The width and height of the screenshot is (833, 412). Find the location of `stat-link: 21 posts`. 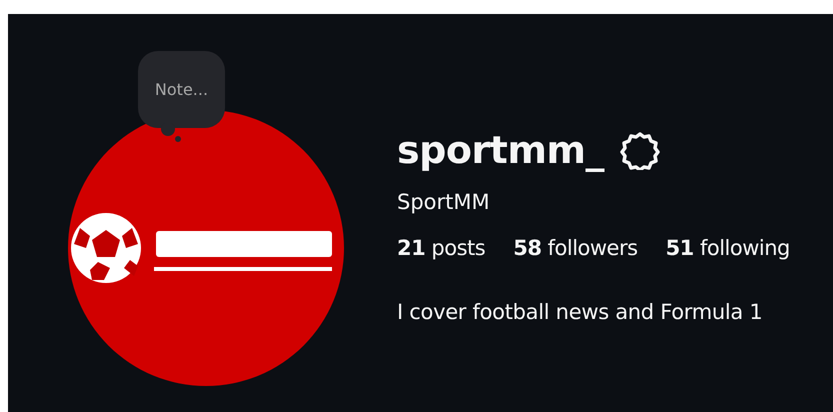

stat-link: 21 posts is located at coordinates (441, 248).